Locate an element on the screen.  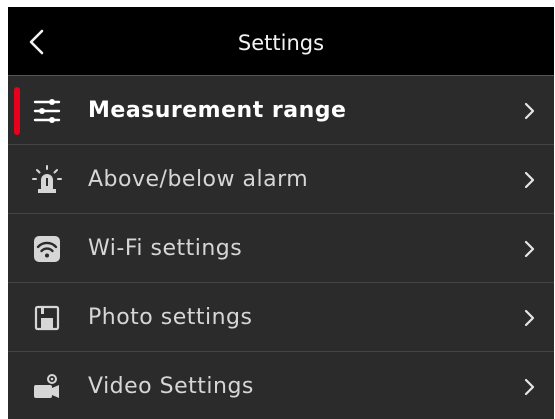
menu-item-label: Photo settings is located at coordinates (170, 317).